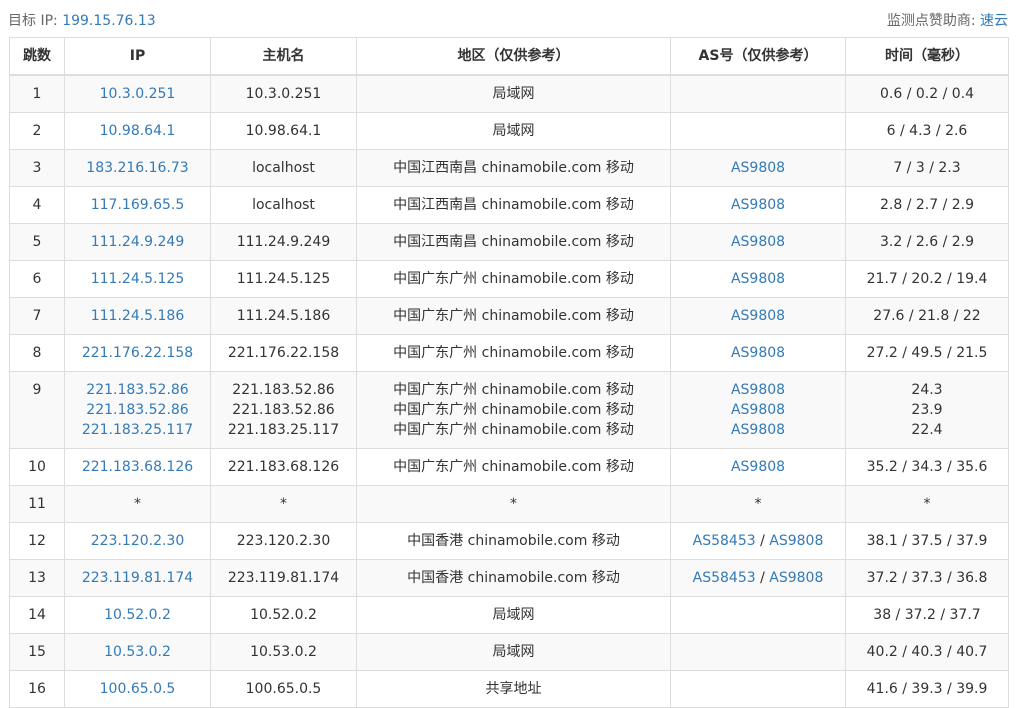 Image resolution: width=1018 pixels, height=708 pixels. What do you see at coordinates (37, 467) in the screenshot?
I see `hop-number: 10` at bounding box center [37, 467].